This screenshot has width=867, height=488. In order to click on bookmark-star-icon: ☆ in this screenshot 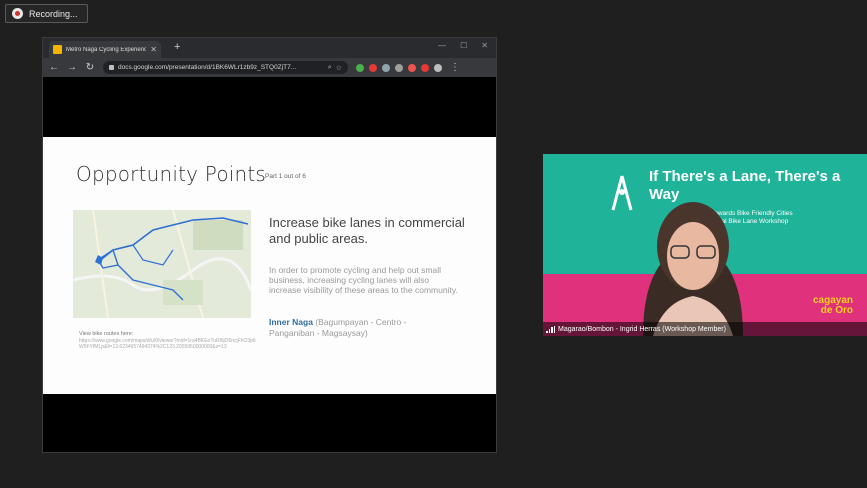, I will do `click(339, 68)`.